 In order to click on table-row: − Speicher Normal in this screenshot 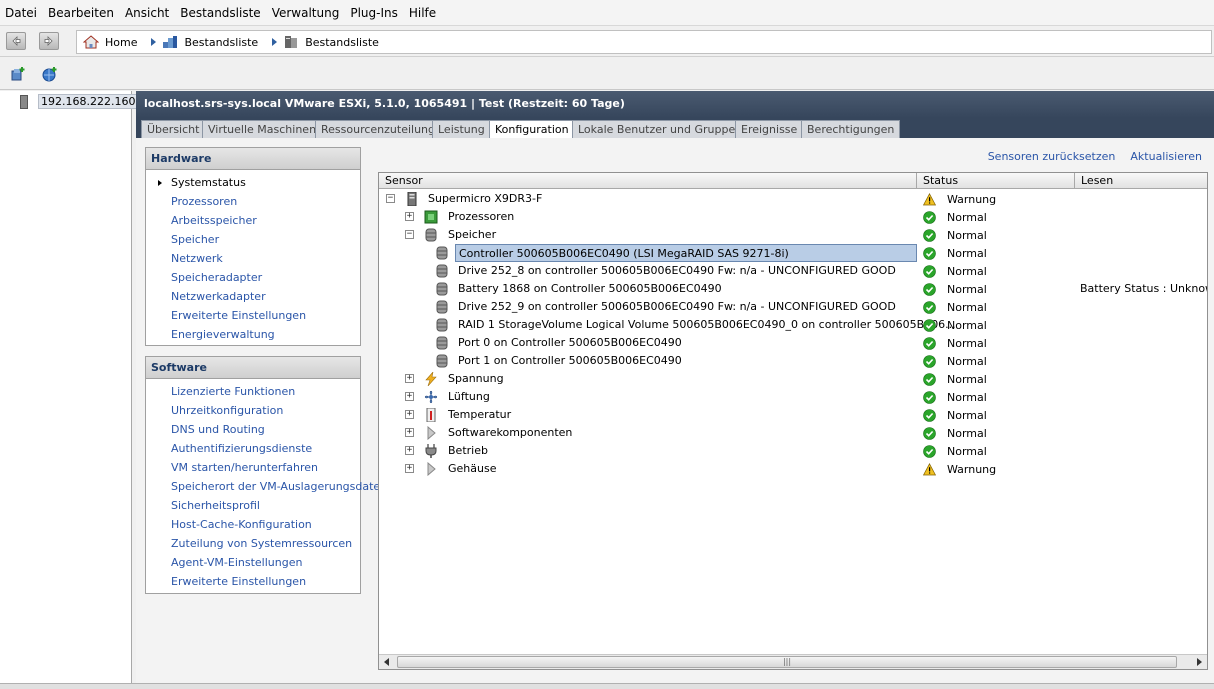, I will do `click(793, 235)`.